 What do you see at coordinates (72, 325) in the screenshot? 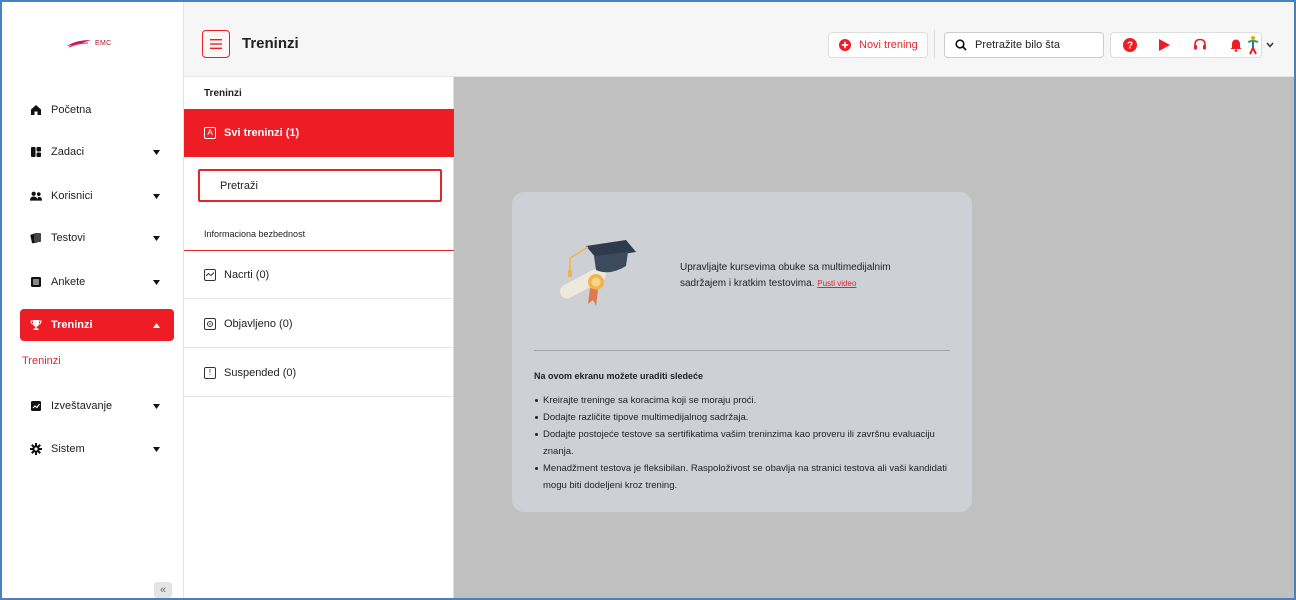
I see `sidebar-item-label: Treninzi` at bounding box center [72, 325].